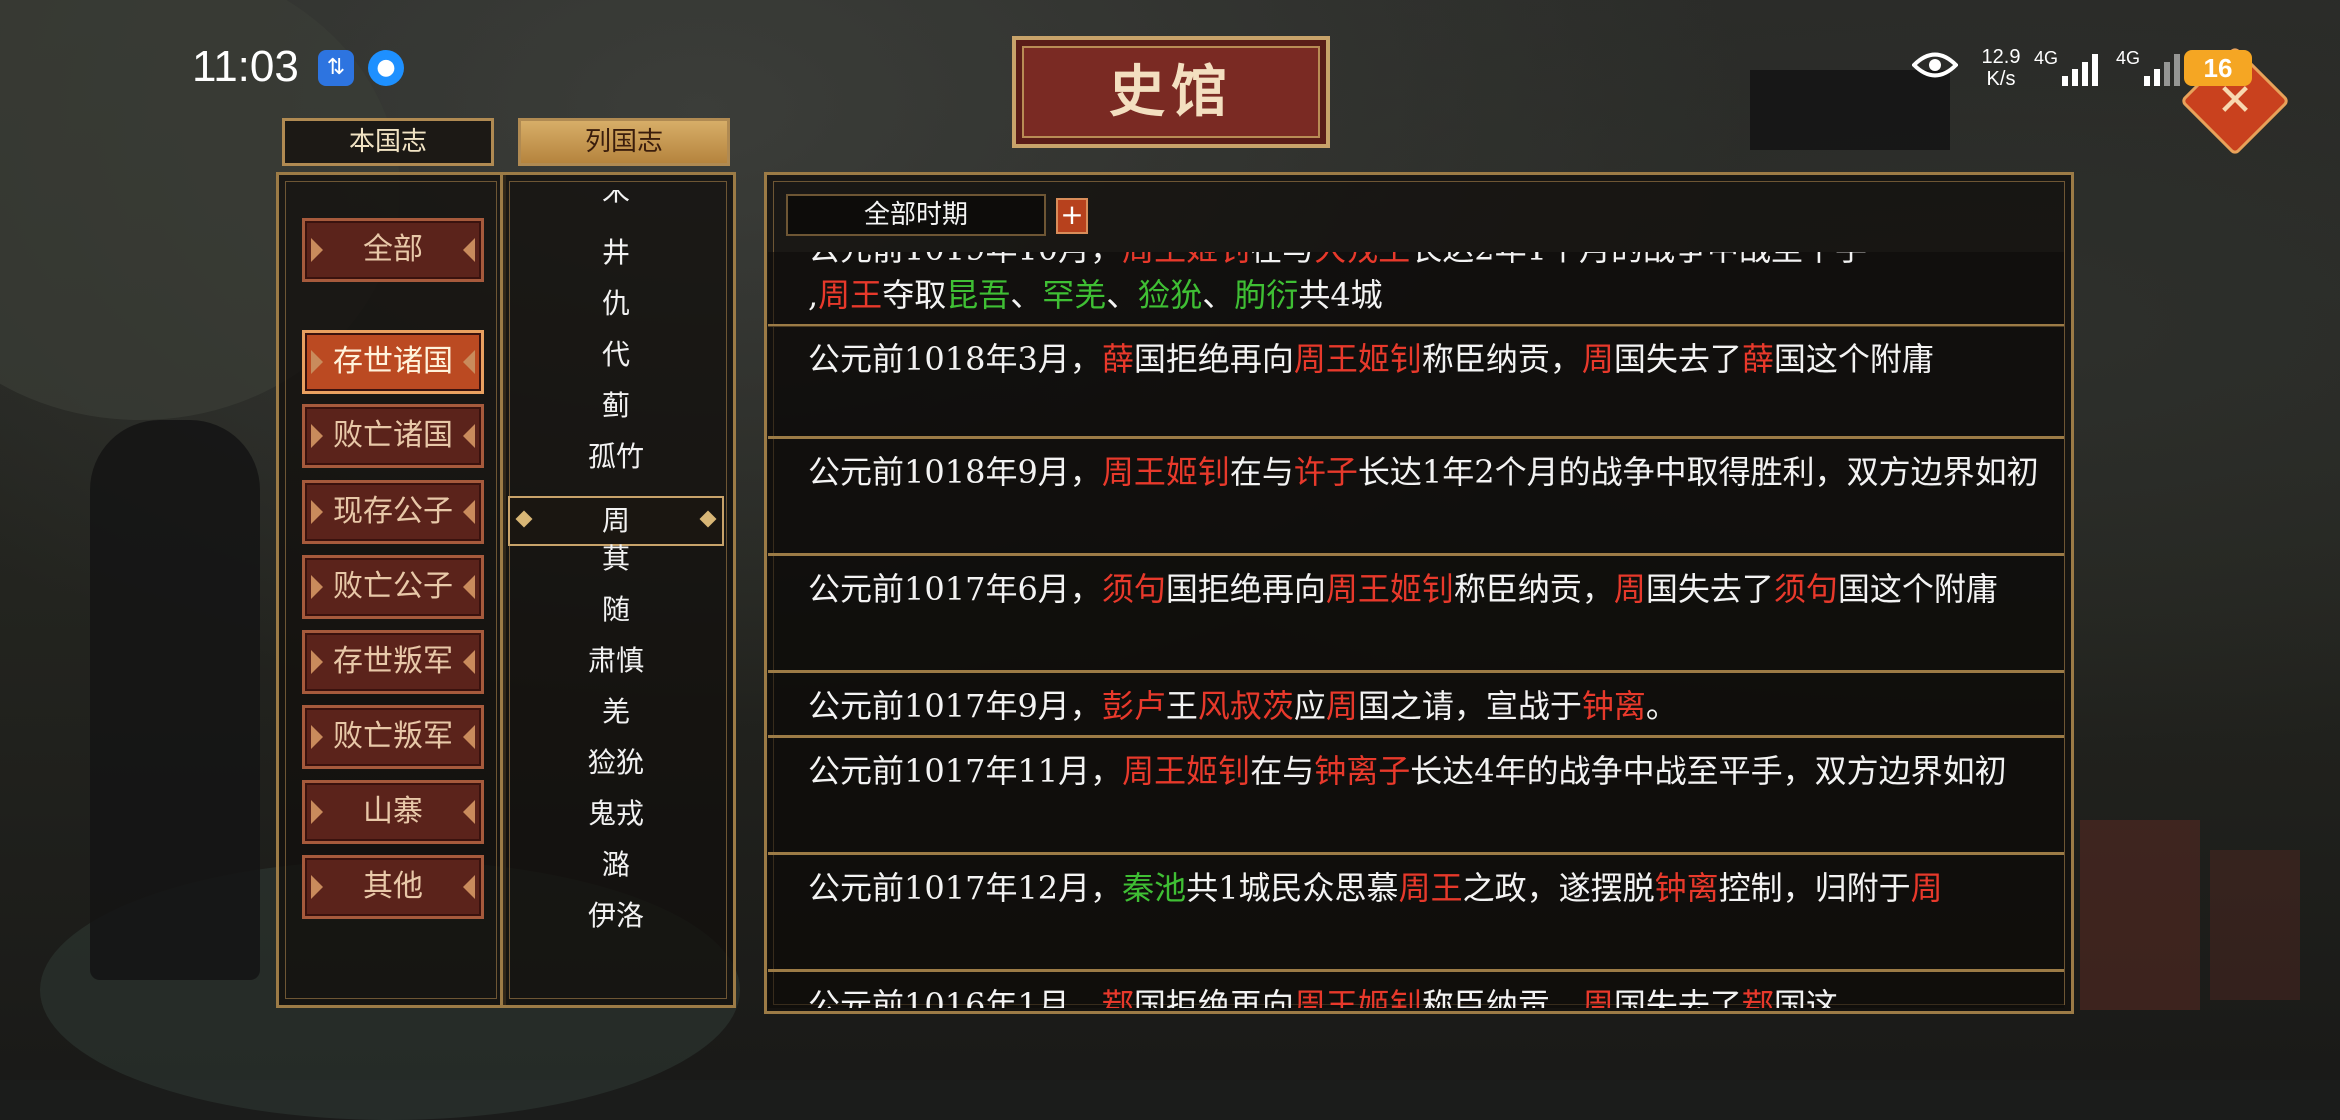 The width and height of the screenshot is (2340, 1120). Describe the element at coordinates (616, 457) in the screenshot. I see `state-item: 孤竹` at that location.